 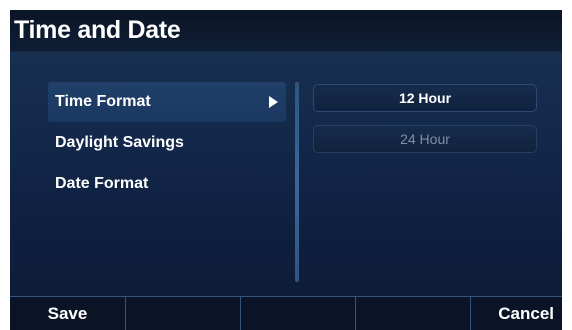 I want to click on option-label: 24 Hour, so click(x=425, y=139).